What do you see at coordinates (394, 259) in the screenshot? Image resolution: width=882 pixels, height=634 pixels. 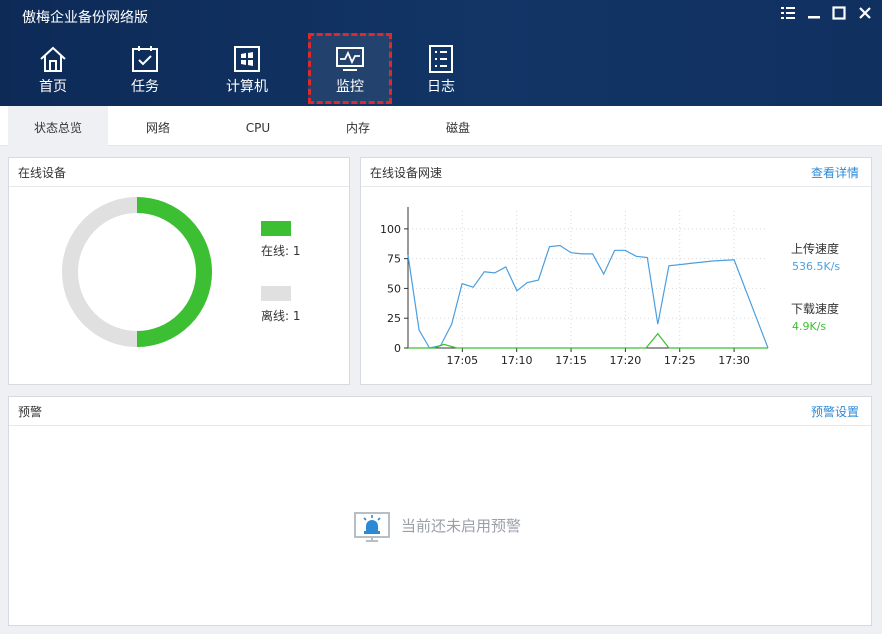 I see `y-tick-label: 75` at bounding box center [394, 259].